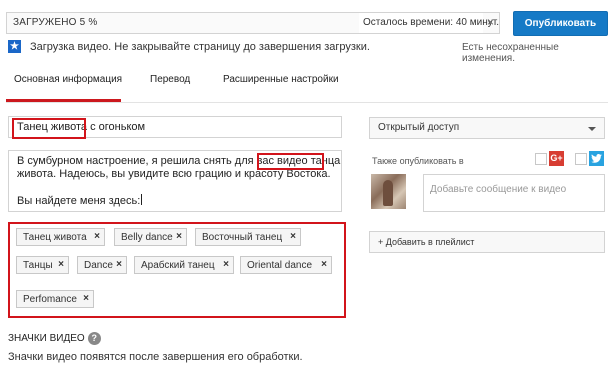  I want to click on chevron-down-icon, so click(592, 129).